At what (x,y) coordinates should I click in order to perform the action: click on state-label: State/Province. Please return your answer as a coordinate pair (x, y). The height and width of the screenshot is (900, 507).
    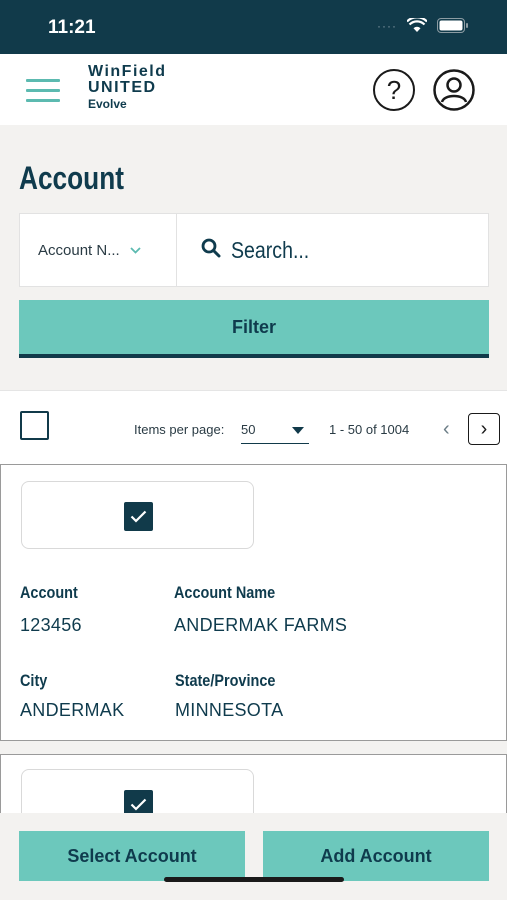
    Looking at the image, I should click on (225, 680).